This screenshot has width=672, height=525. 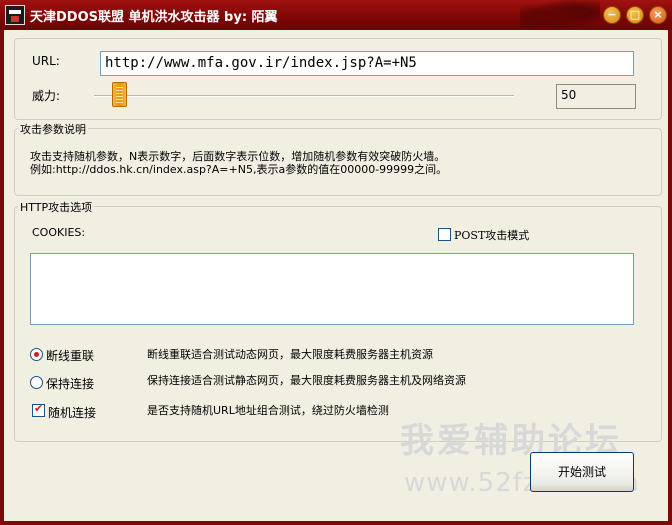 What do you see at coordinates (56, 207) in the screenshot?
I see `http-options-group-title: HTTP攻击选项` at bounding box center [56, 207].